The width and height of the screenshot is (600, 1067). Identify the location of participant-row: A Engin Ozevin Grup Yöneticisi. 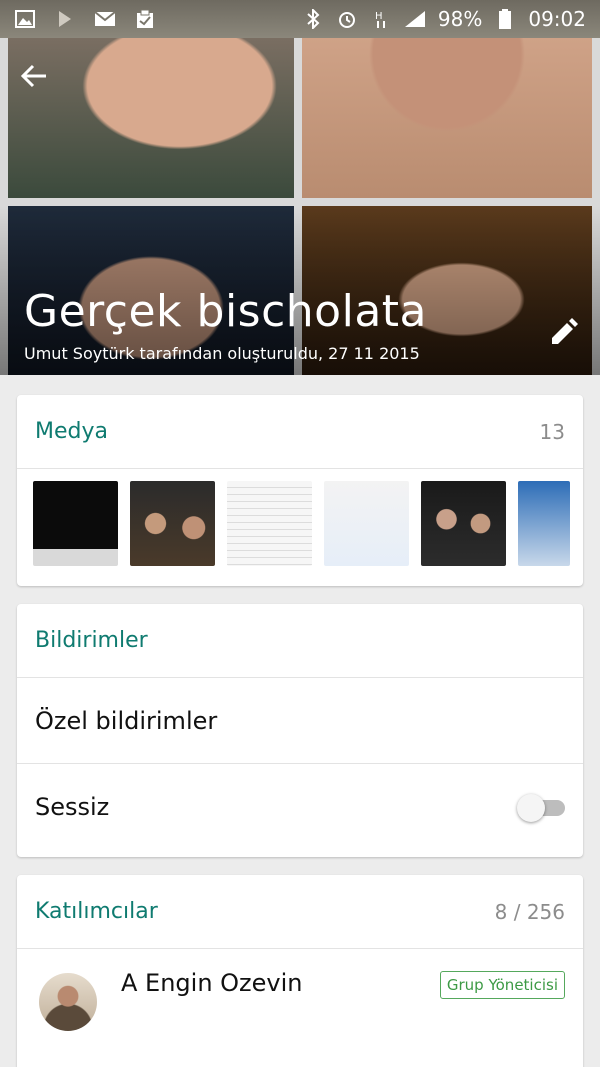
(300, 1008).